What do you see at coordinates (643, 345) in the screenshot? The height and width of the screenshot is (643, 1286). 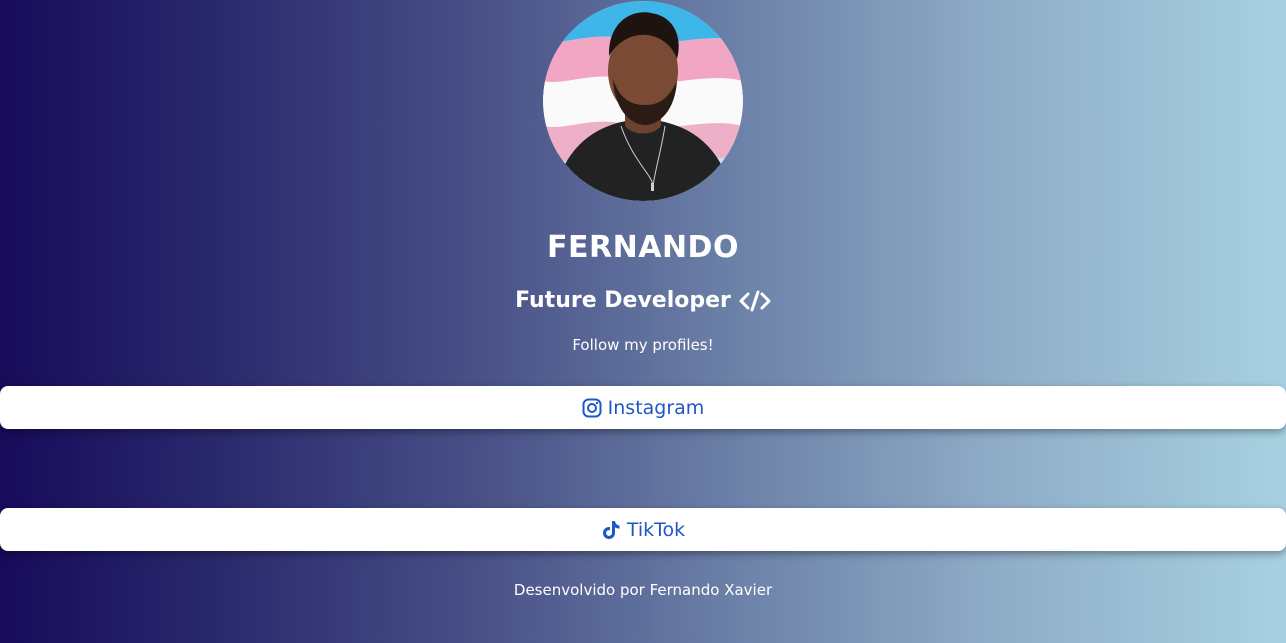 I see `follow-text: Follow my profiles!` at bounding box center [643, 345].